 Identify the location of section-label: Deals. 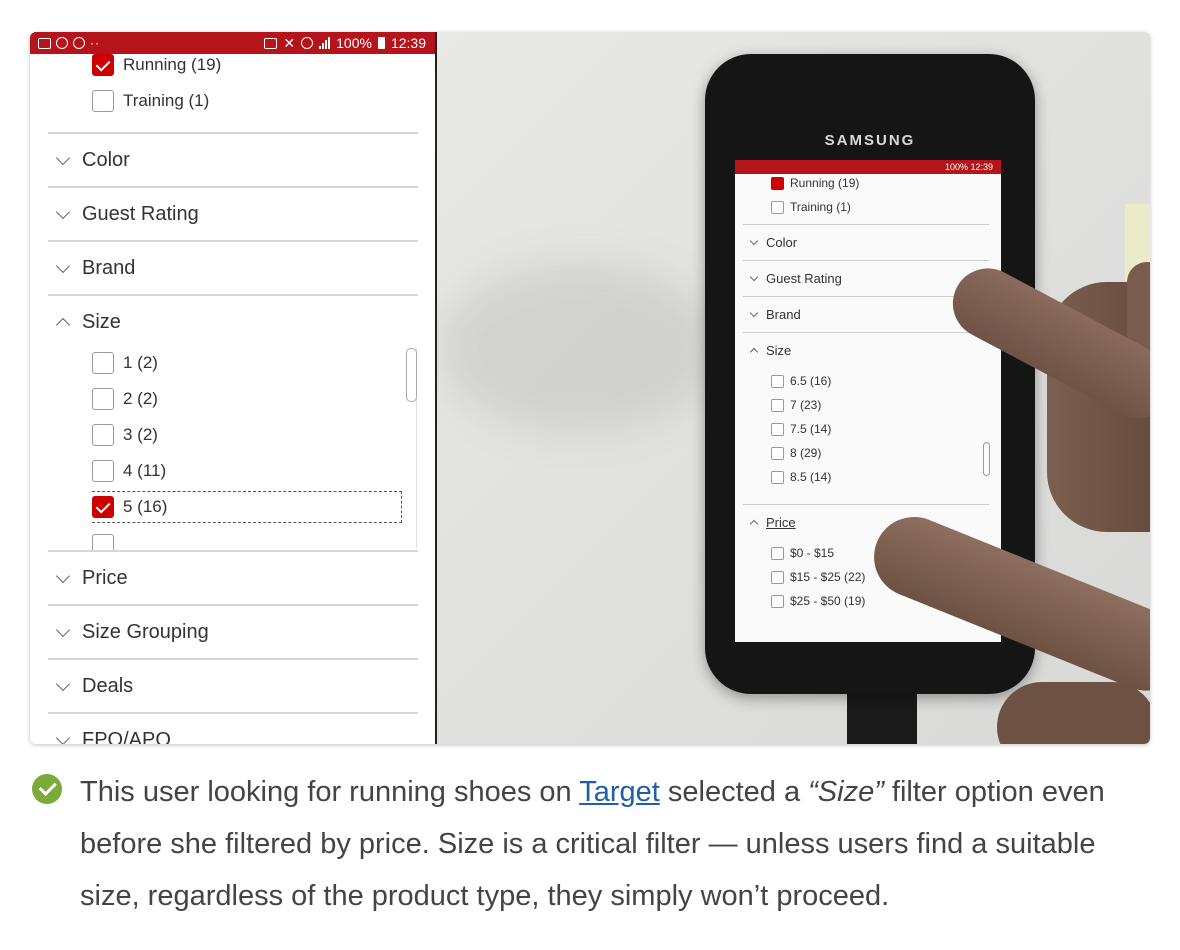
(108, 685).